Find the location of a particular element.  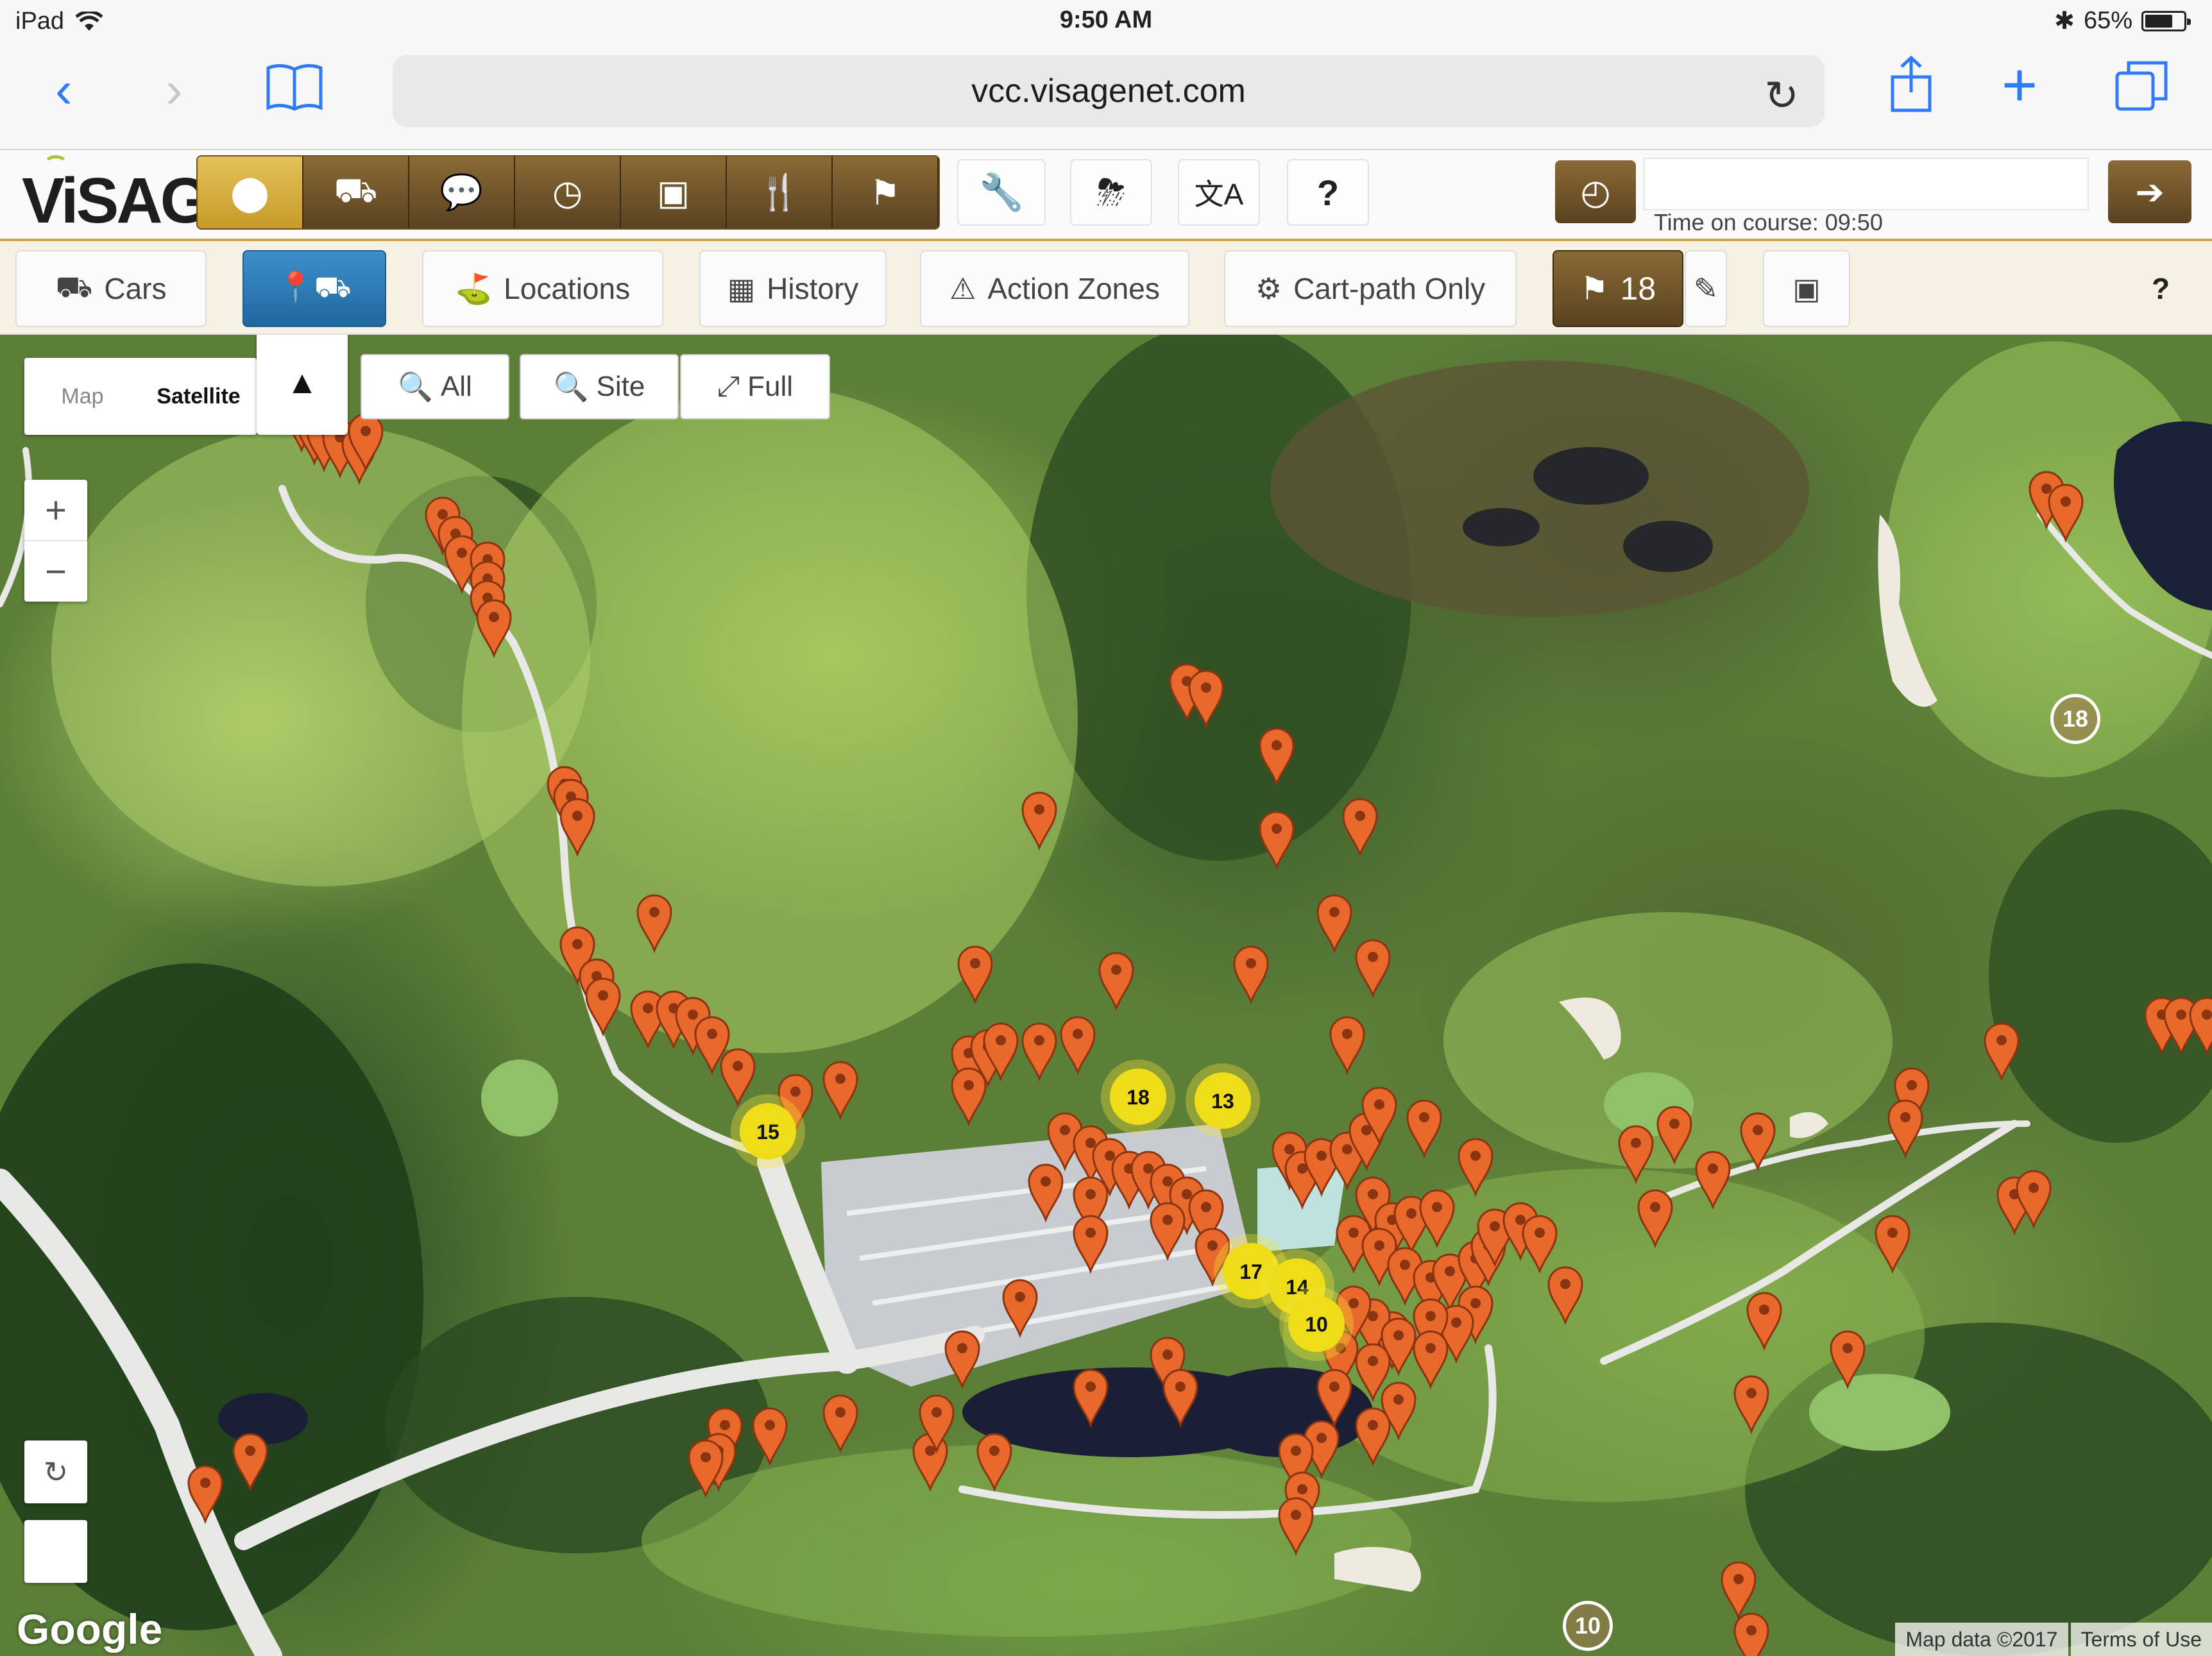

cluster-15: 15 is located at coordinates (768, 1131).